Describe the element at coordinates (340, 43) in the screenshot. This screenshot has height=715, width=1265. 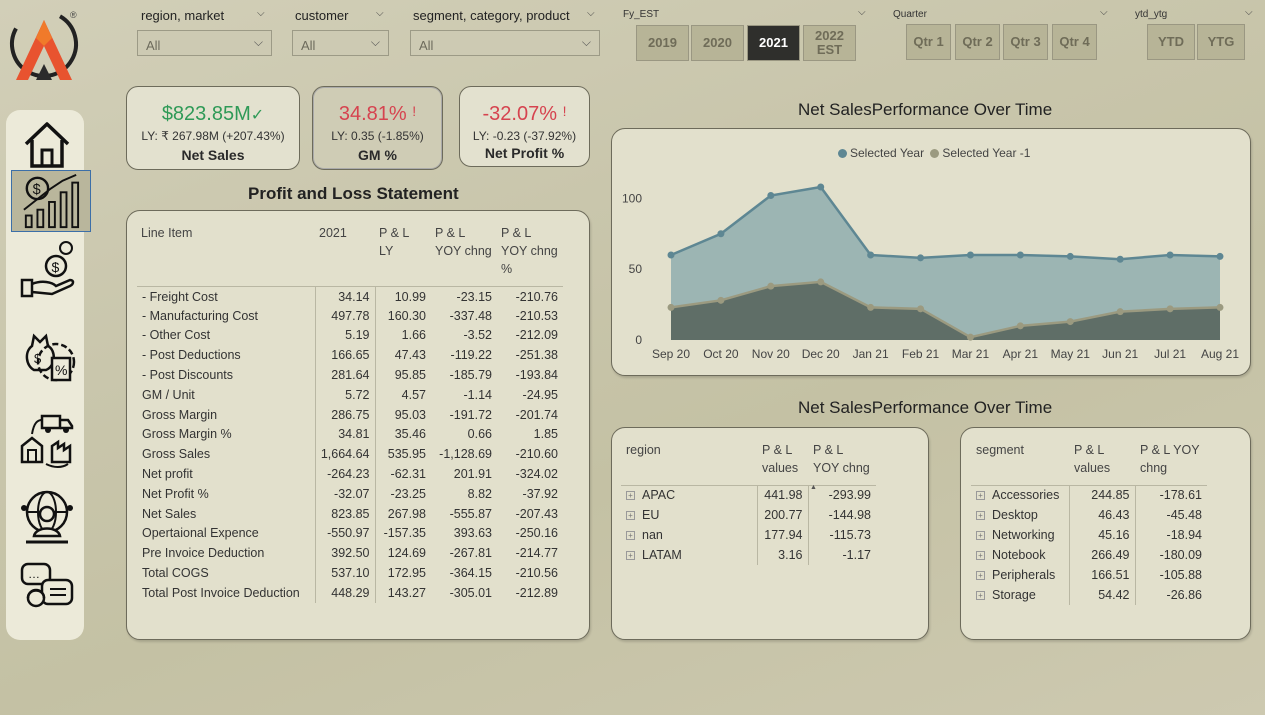
I see `customer-dropdown: All ⌵` at that location.